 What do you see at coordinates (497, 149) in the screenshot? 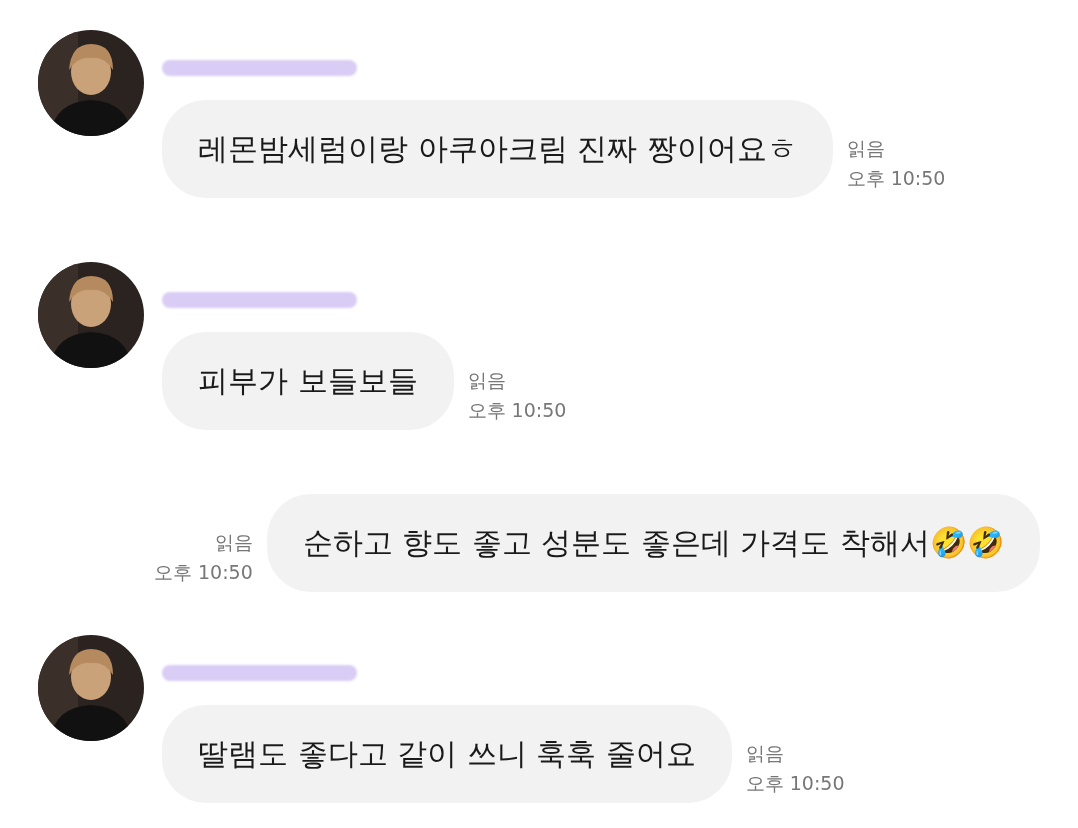
I see `message-bubble: 레몬밤세럼이랑 아쿠아크림 진짜 짱이어요ㅎ` at bounding box center [497, 149].